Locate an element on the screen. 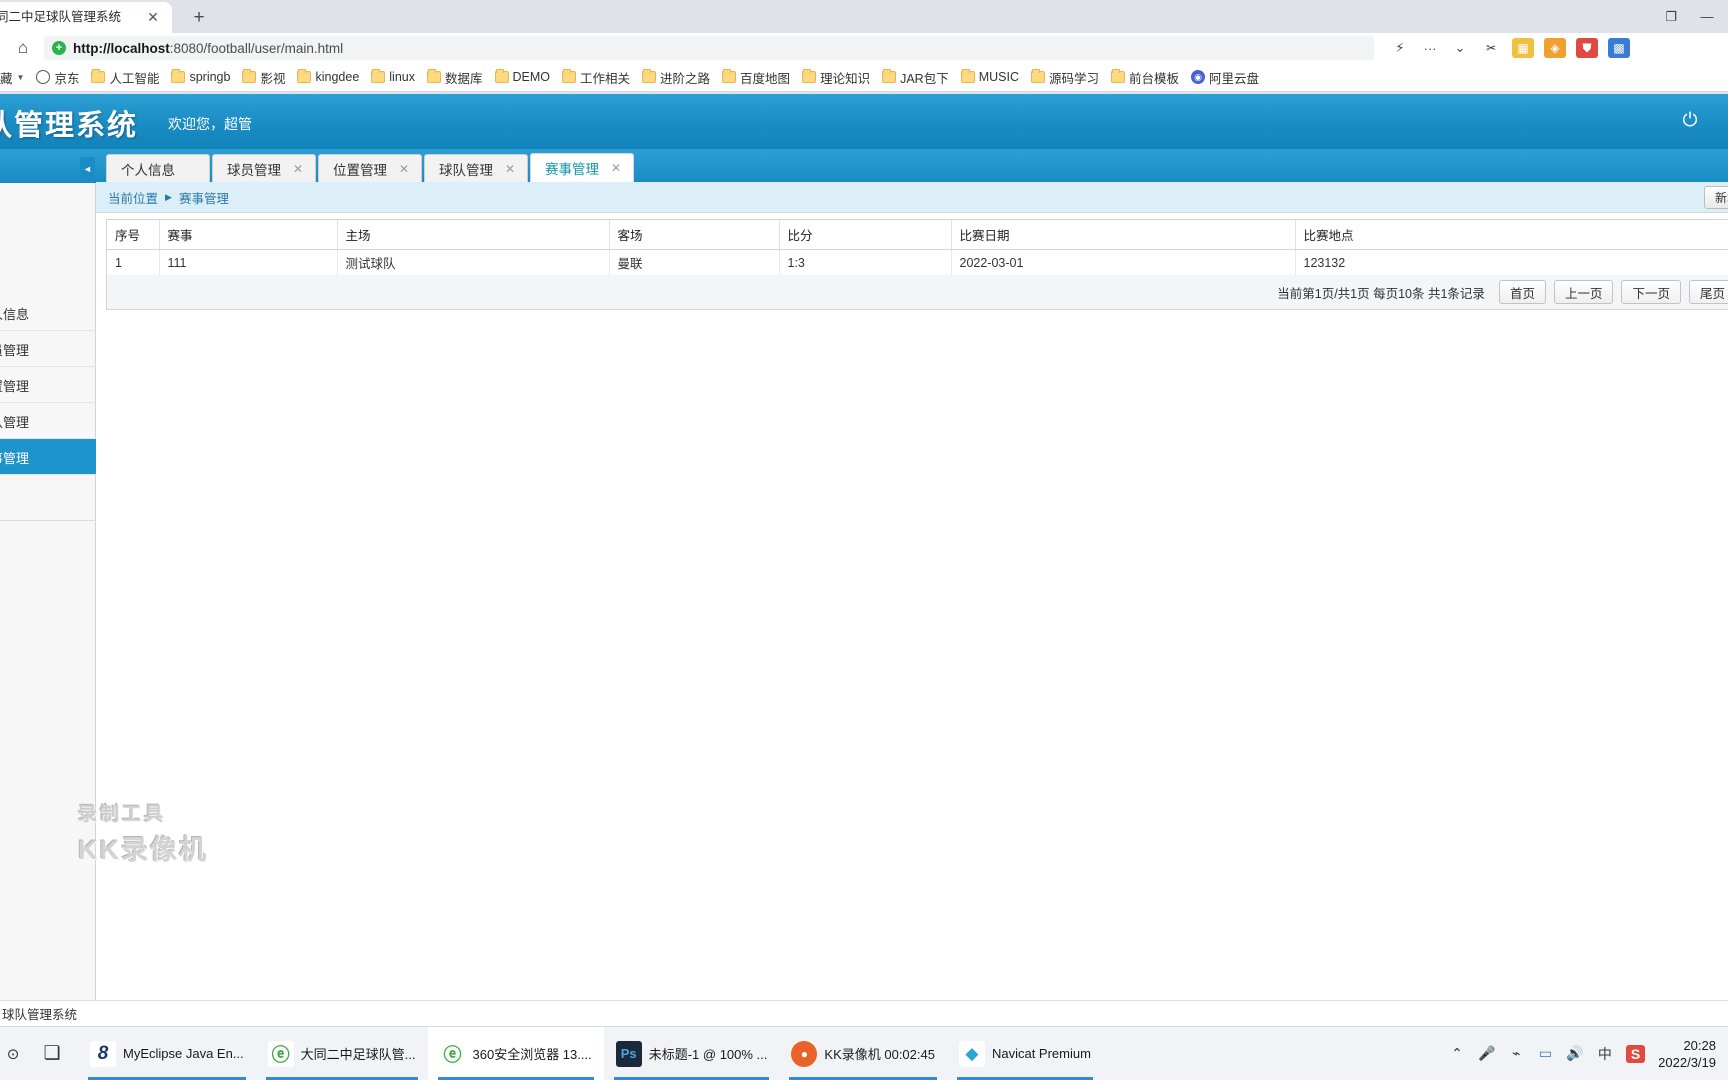 Image resolution: width=1728 pixels, height=1080 pixels. minimize-window-icon: — is located at coordinates (1707, 17).